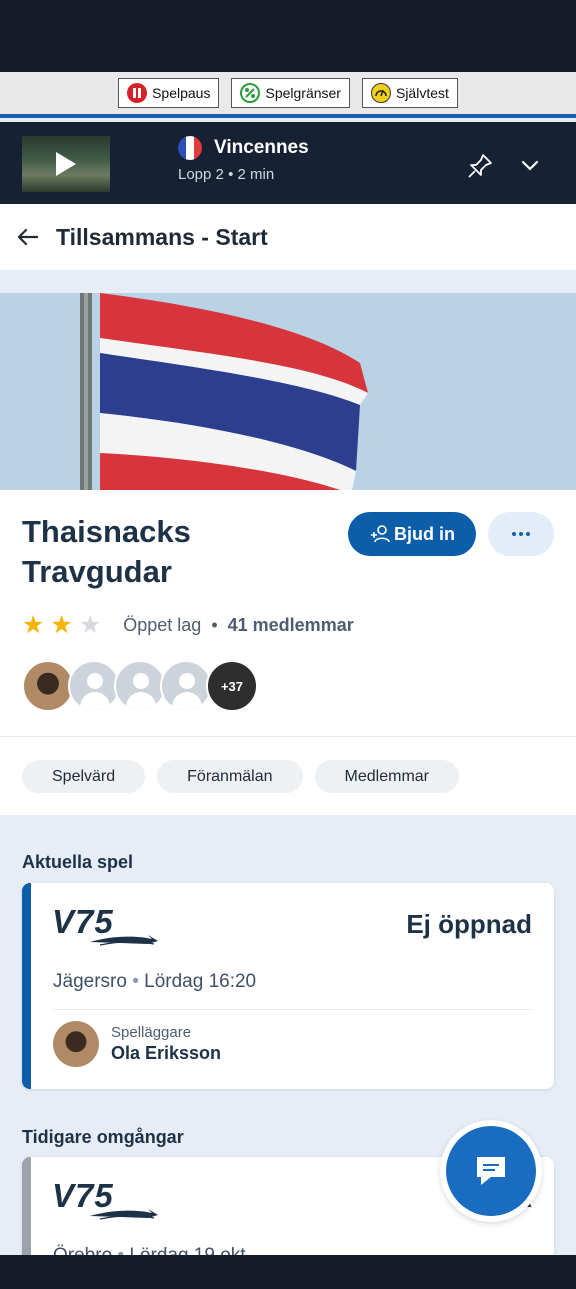 This screenshot has width=576, height=1289. I want to click on live-video-thumbnail, so click(66, 164).